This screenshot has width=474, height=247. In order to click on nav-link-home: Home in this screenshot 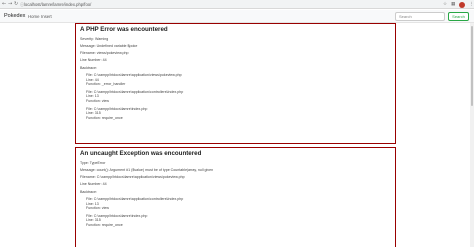, I will do `click(33, 16)`.